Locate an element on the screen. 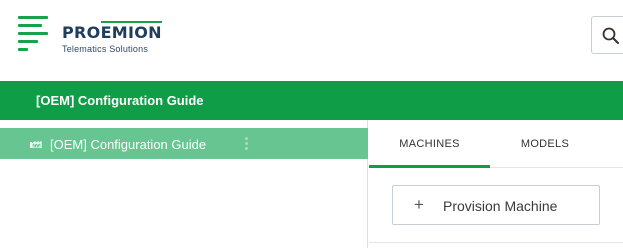  search-icon is located at coordinates (610, 35).